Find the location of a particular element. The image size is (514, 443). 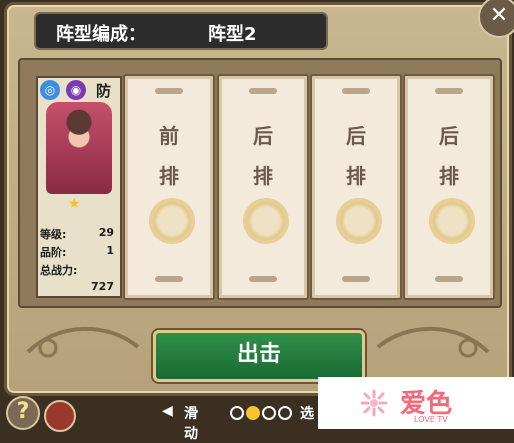

arrow-left-icon: ◀ is located at coordinates (167, 411).